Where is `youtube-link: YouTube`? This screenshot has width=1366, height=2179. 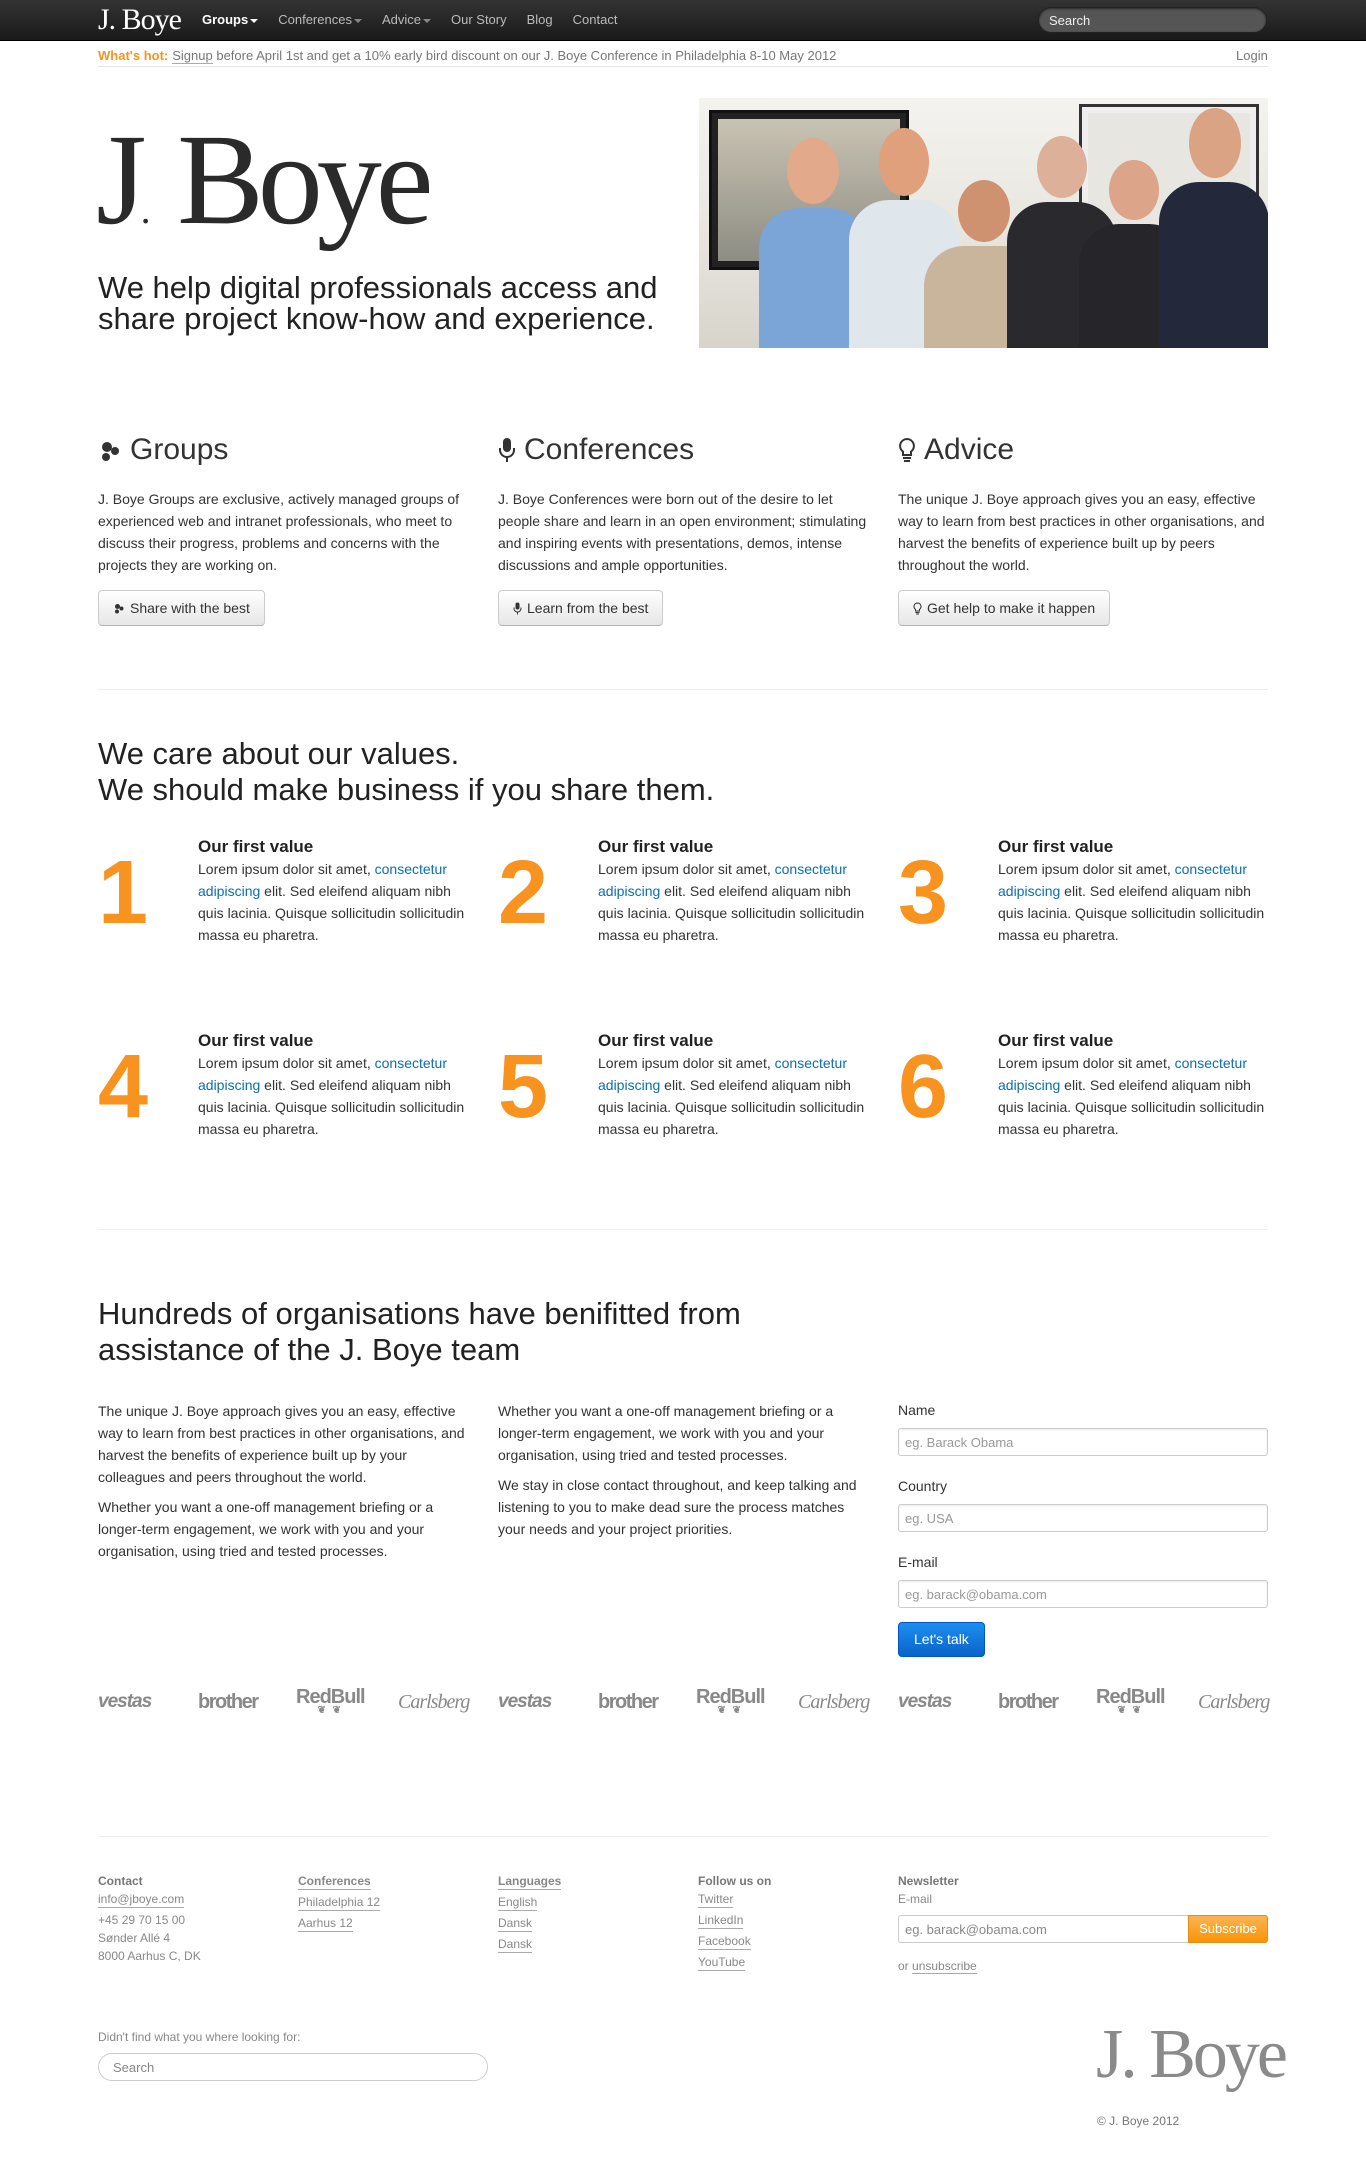
youtube-link: YouTube is located at coordinates (722, 1963).